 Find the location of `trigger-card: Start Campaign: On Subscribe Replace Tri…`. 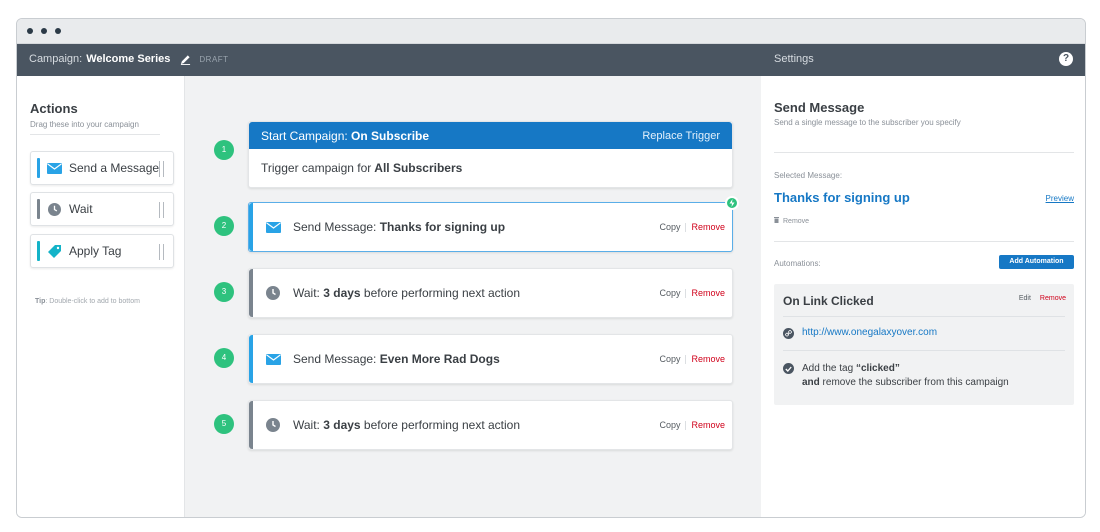

trigger-card: Start Campaign: On Subscribe Replace Tri… is located at coordinates (490, 154).